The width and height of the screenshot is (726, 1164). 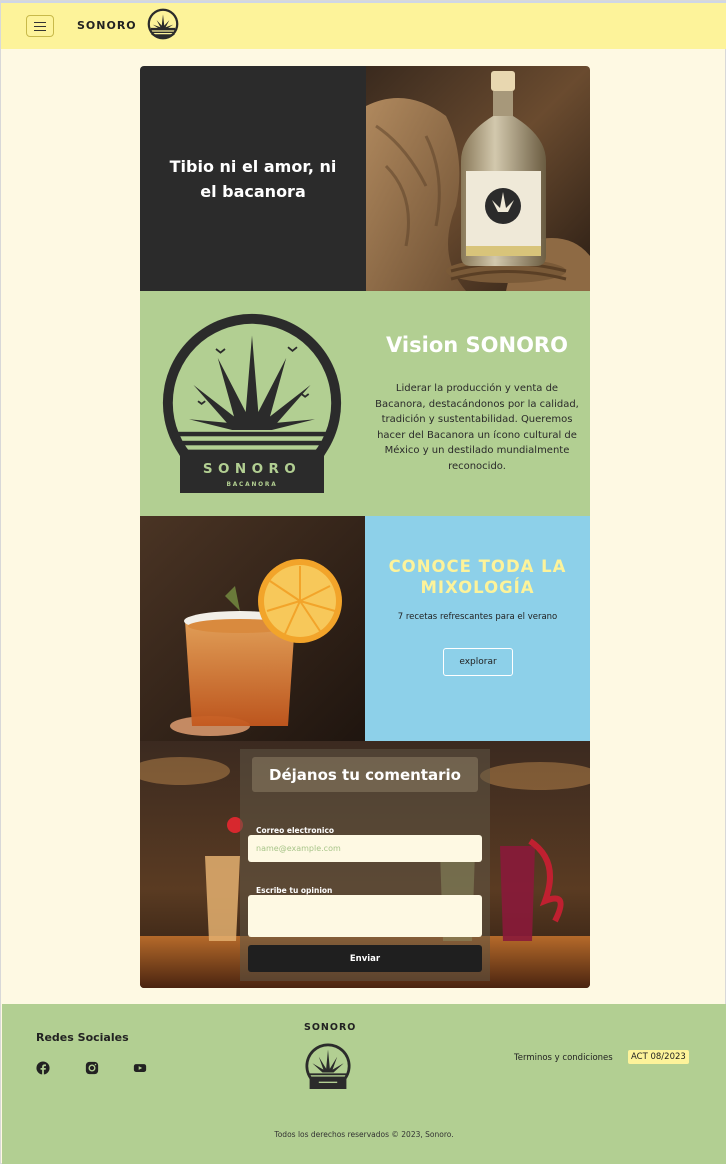 I want to click on hero-section: Tibio ni el amor, ni el bacanora, so click(x=365, y=178).